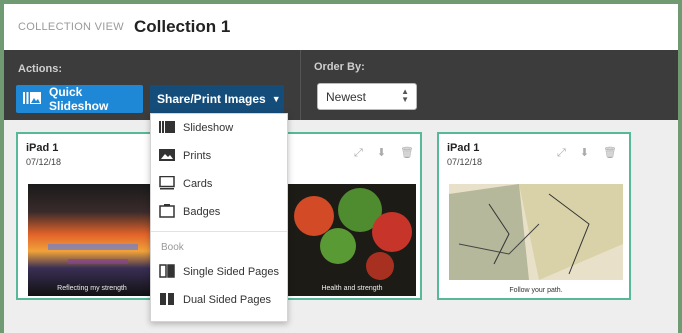 The width and height of the screenshot is (682, 333). Describe the element at coordinates (352, 288) in the screenshot. I see `card-caption: Health and strength` at that location.